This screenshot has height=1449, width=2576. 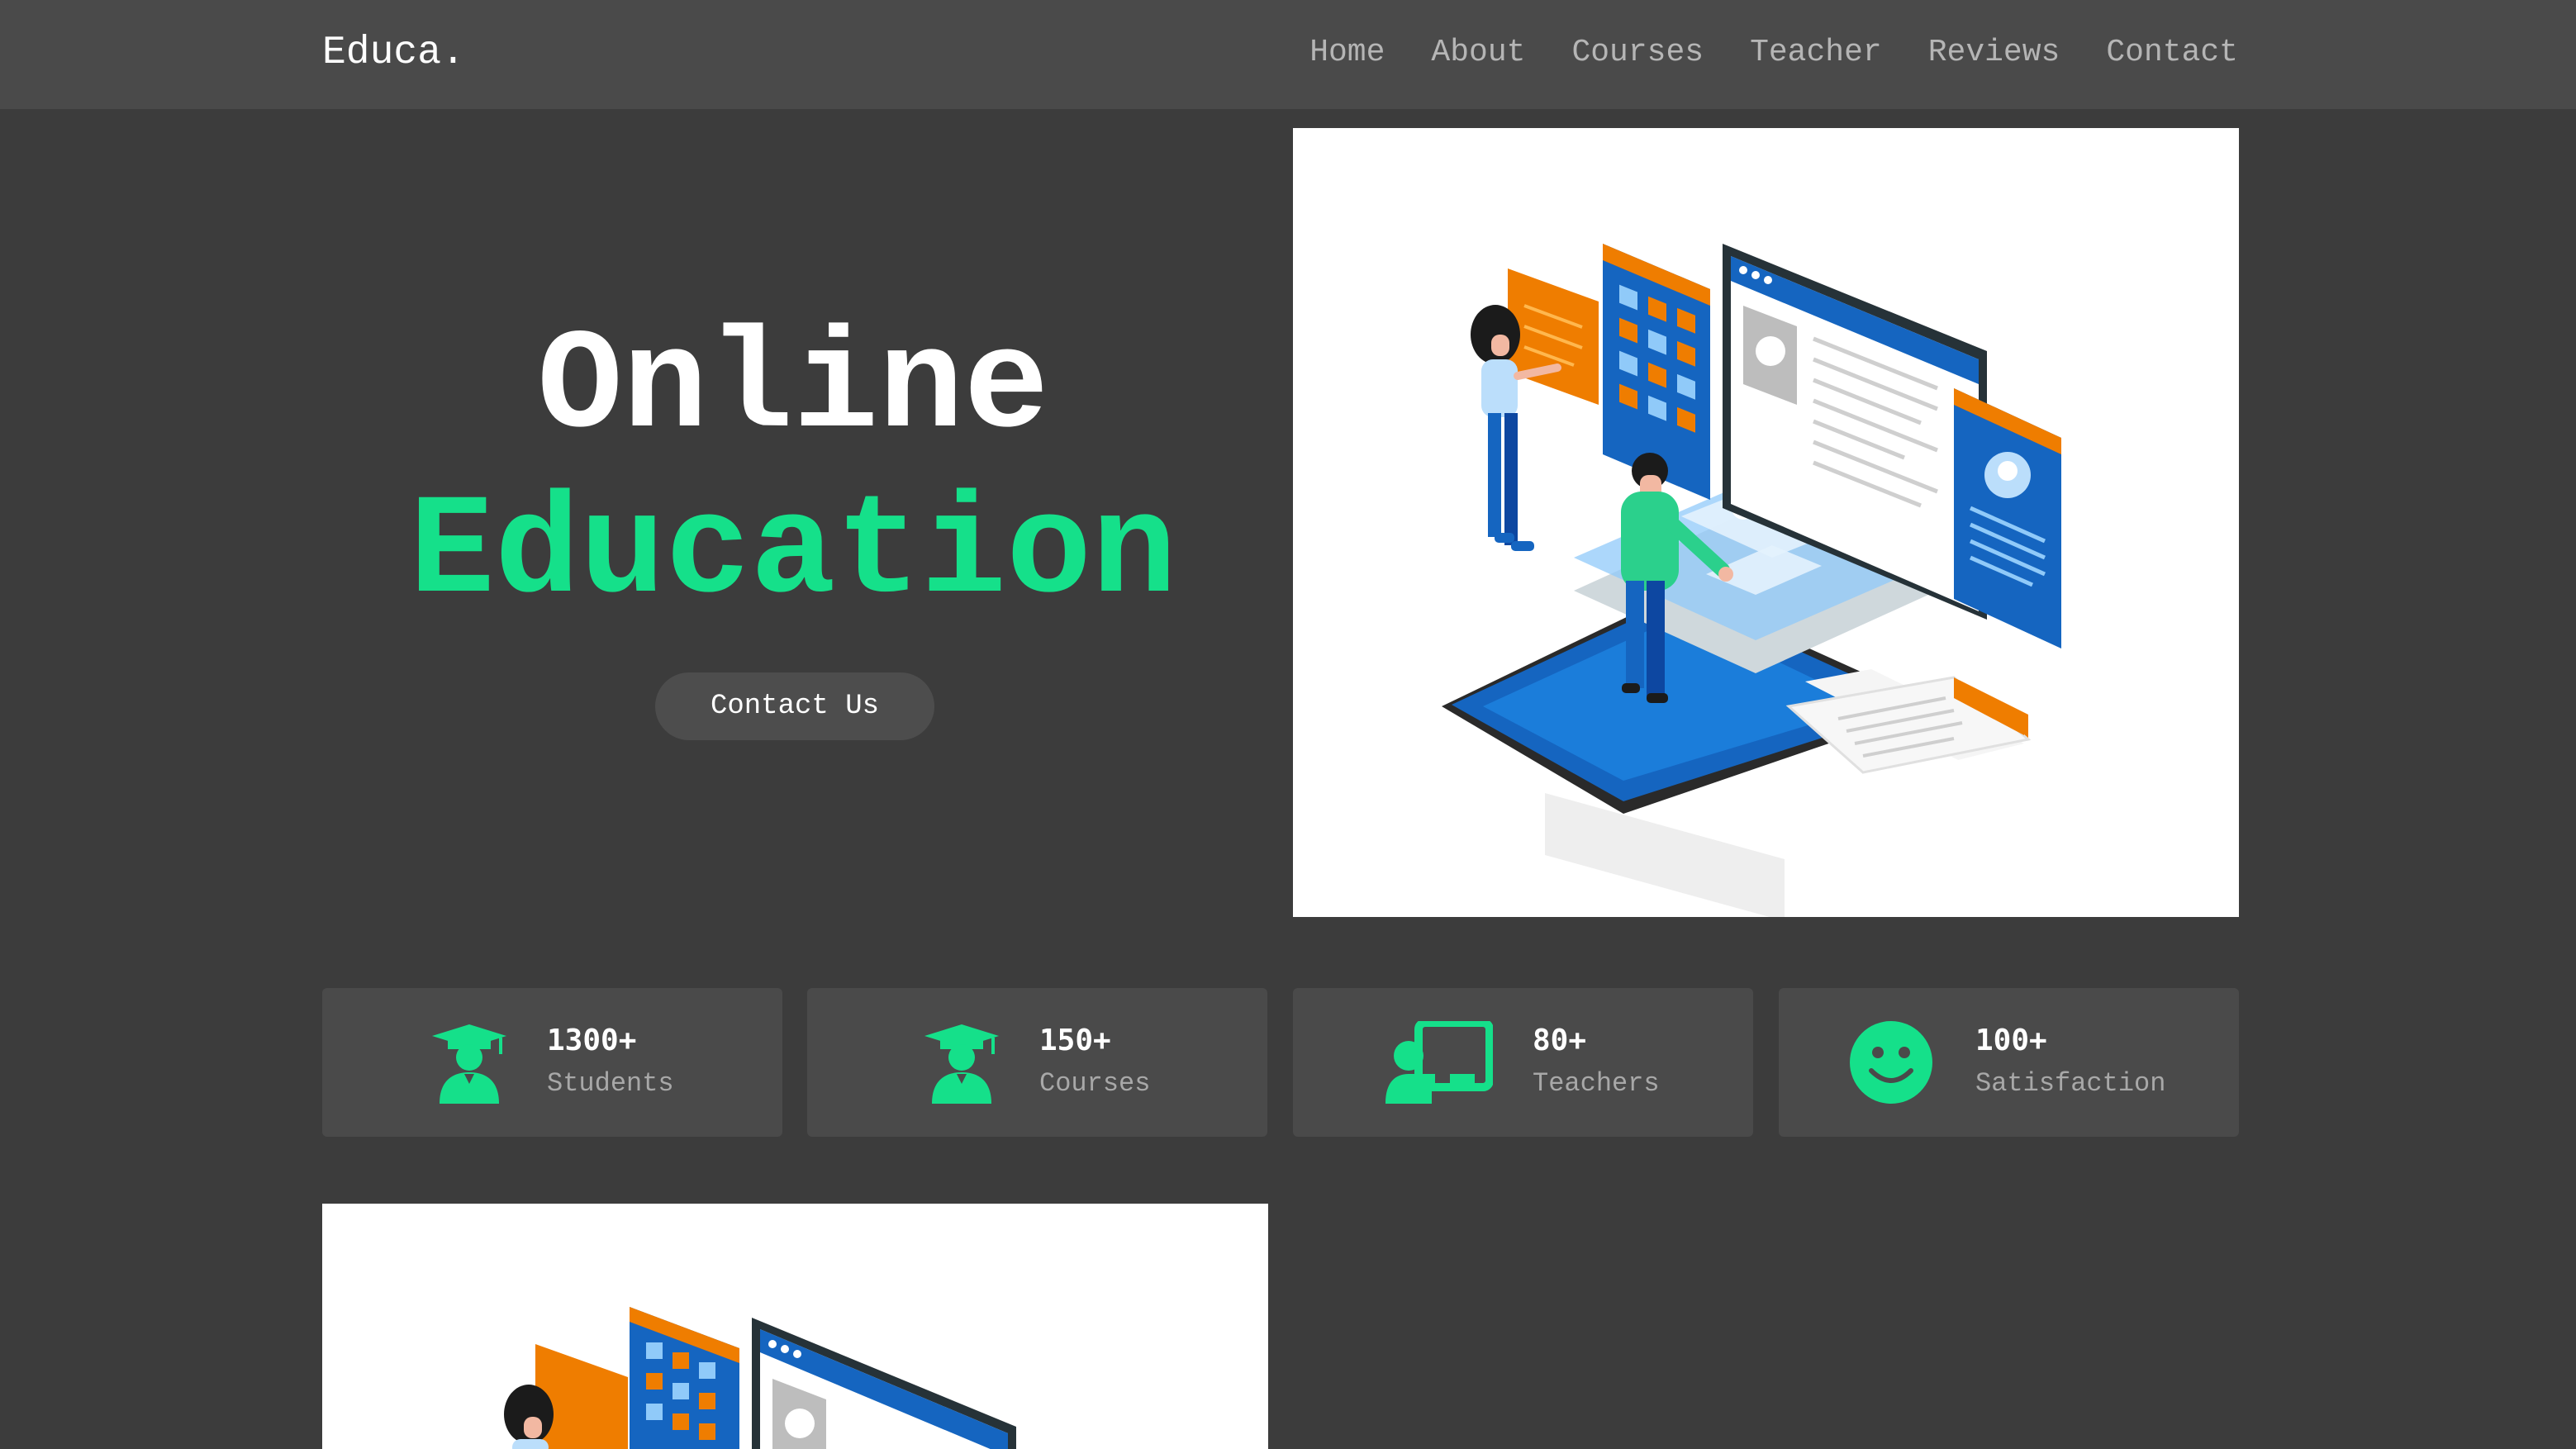 I want to click on hero-title-line2: Education, so click(x=793, y=553).